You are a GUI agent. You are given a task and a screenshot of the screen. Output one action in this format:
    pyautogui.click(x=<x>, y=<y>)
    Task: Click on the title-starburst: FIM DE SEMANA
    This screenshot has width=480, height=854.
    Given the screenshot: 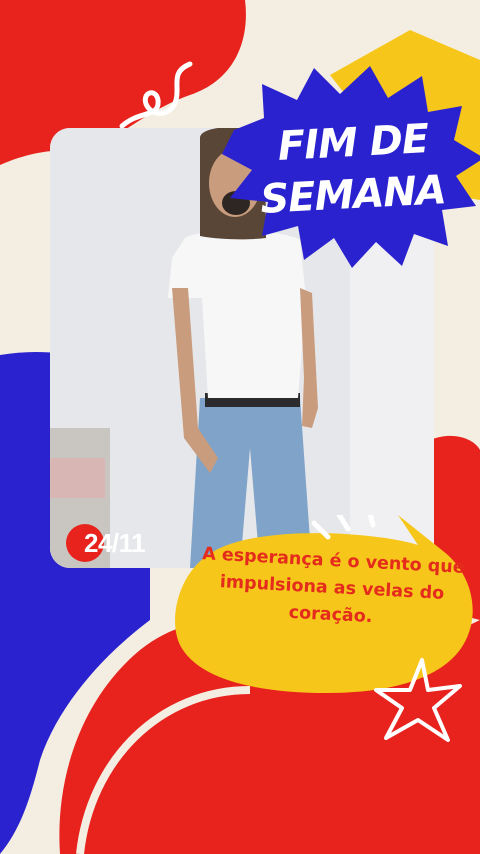 What is the action you would take?
    pyautogui.click(x=351, y=165)
    